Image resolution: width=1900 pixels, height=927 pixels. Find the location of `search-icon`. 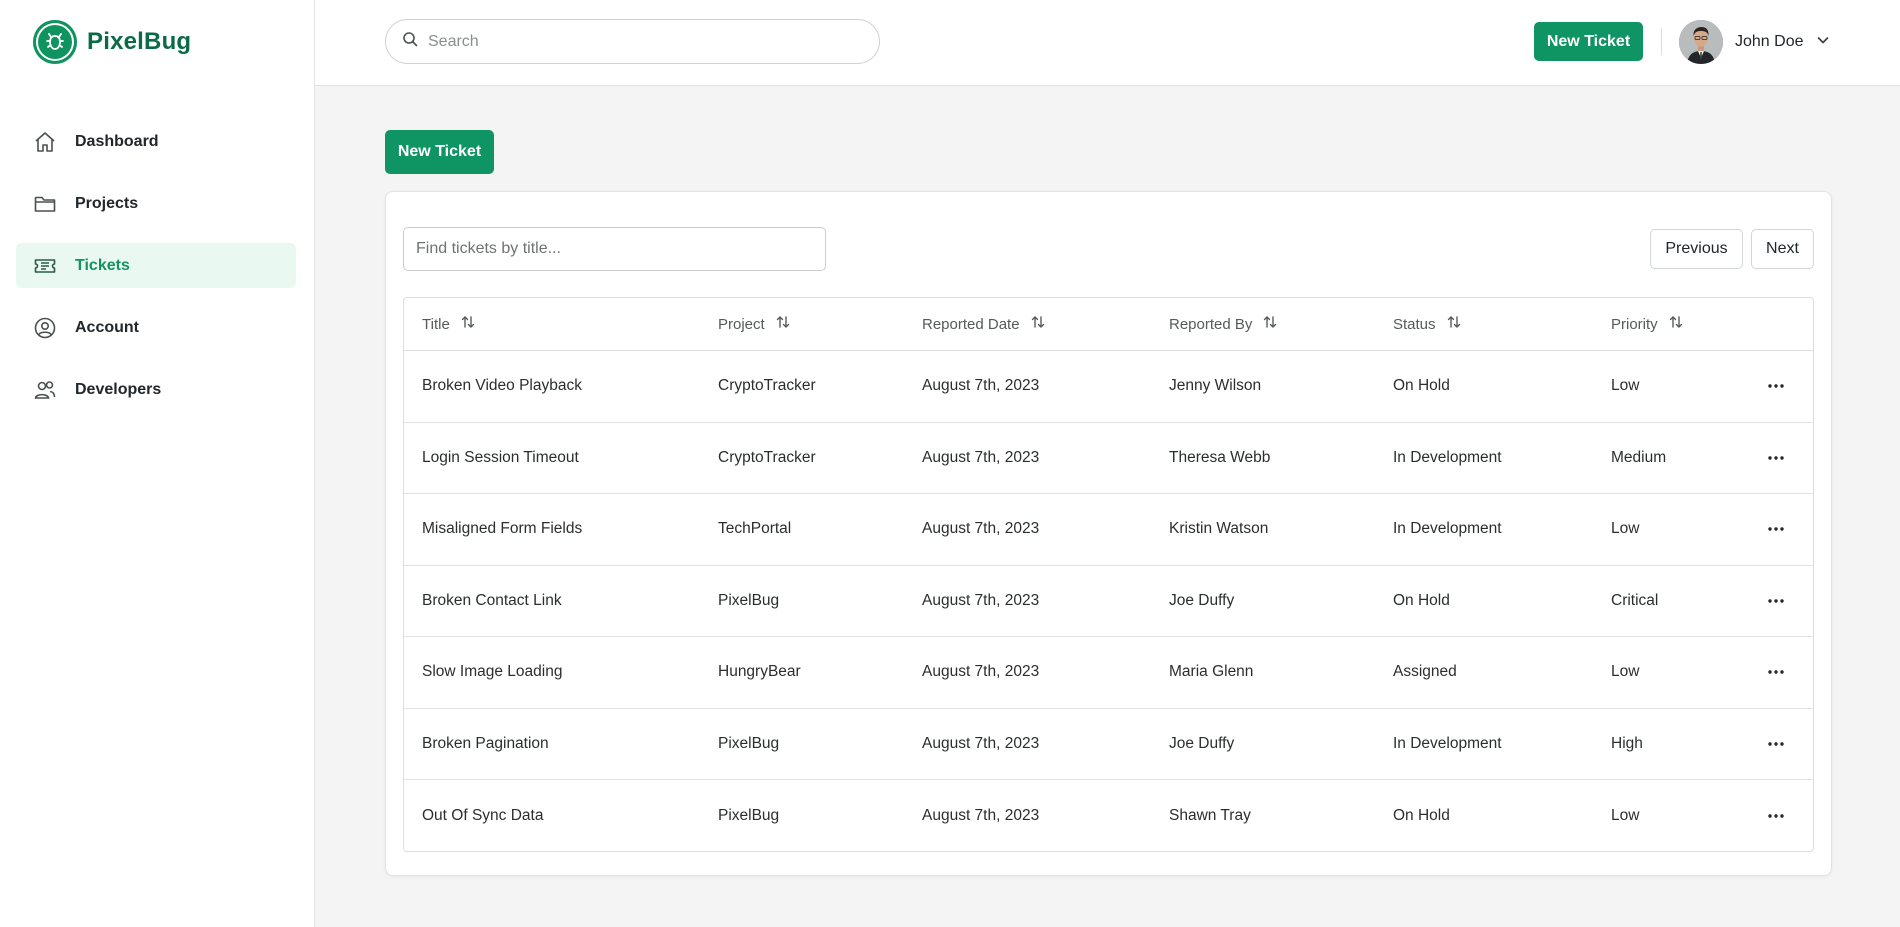

search-icon is located at coordinates (410, 41).